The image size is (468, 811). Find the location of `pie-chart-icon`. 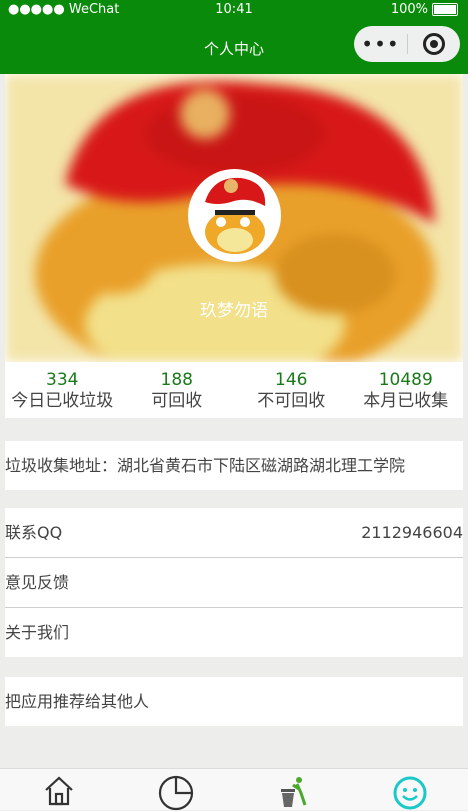

pie-chart-icon is located at coordinates (175, 793).